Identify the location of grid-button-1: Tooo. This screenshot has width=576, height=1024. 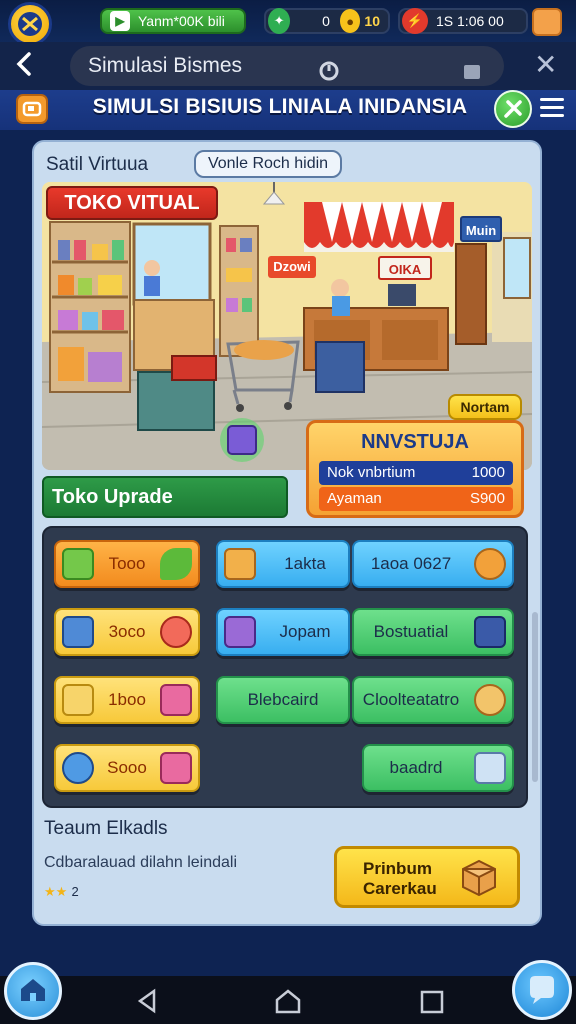
(127, 564).